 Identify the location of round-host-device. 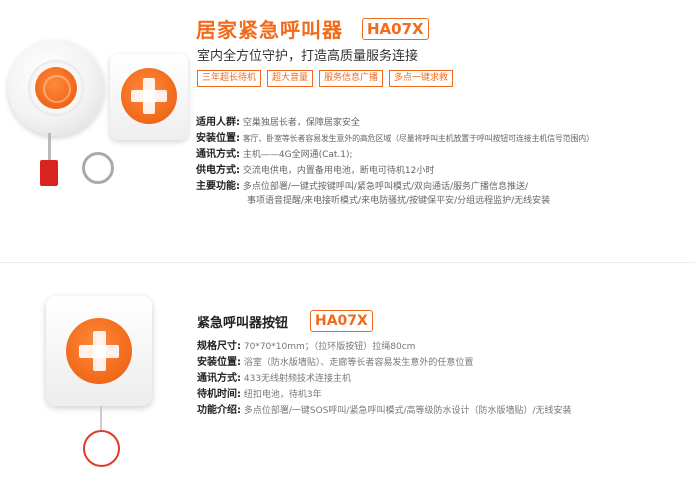
(56, 88).